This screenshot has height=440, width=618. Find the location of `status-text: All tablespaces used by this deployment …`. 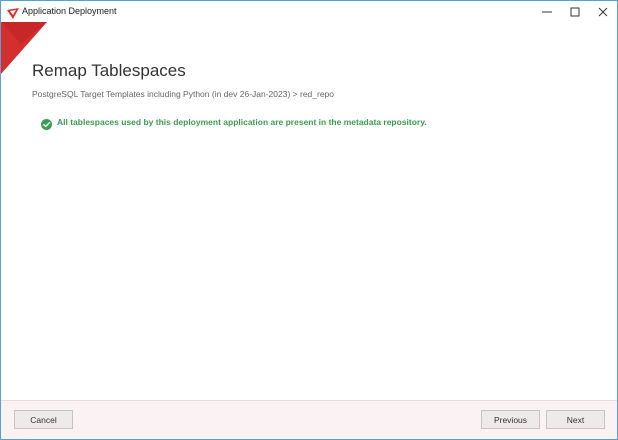

status-text: All tablespaces used by this deployment … is located at coordinates (242, 122).